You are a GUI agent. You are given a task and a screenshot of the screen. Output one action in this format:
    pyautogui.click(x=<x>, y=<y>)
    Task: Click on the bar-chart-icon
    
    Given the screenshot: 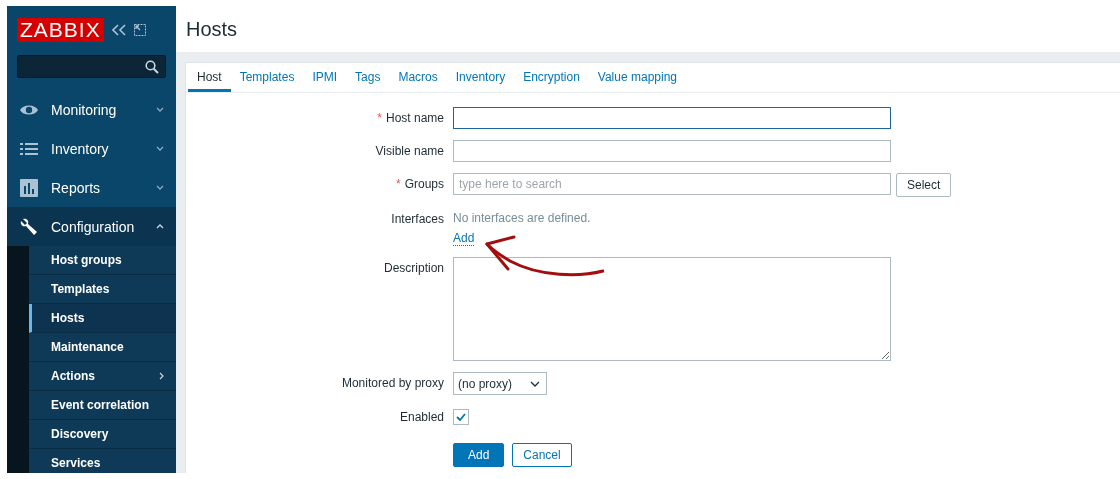 What is the action you would take?
    pyautogui.click(x=29, y=187)
    